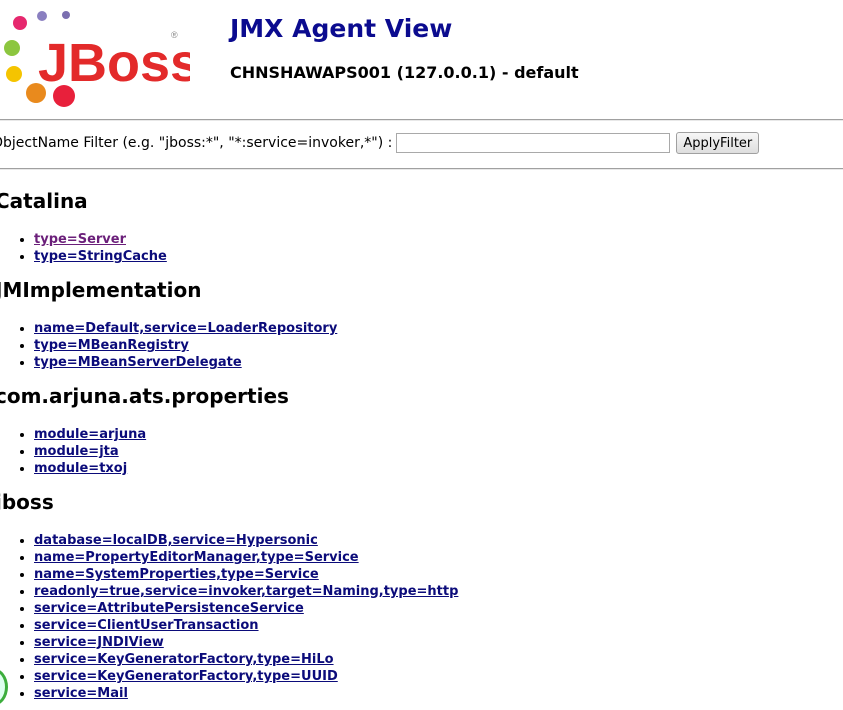 This screenshot has height=710, width=843. What do you see at coordinates (90, 434) in the screenshot?
I see `mbean-link: module=arjuna` at bounding box center [90, 434].